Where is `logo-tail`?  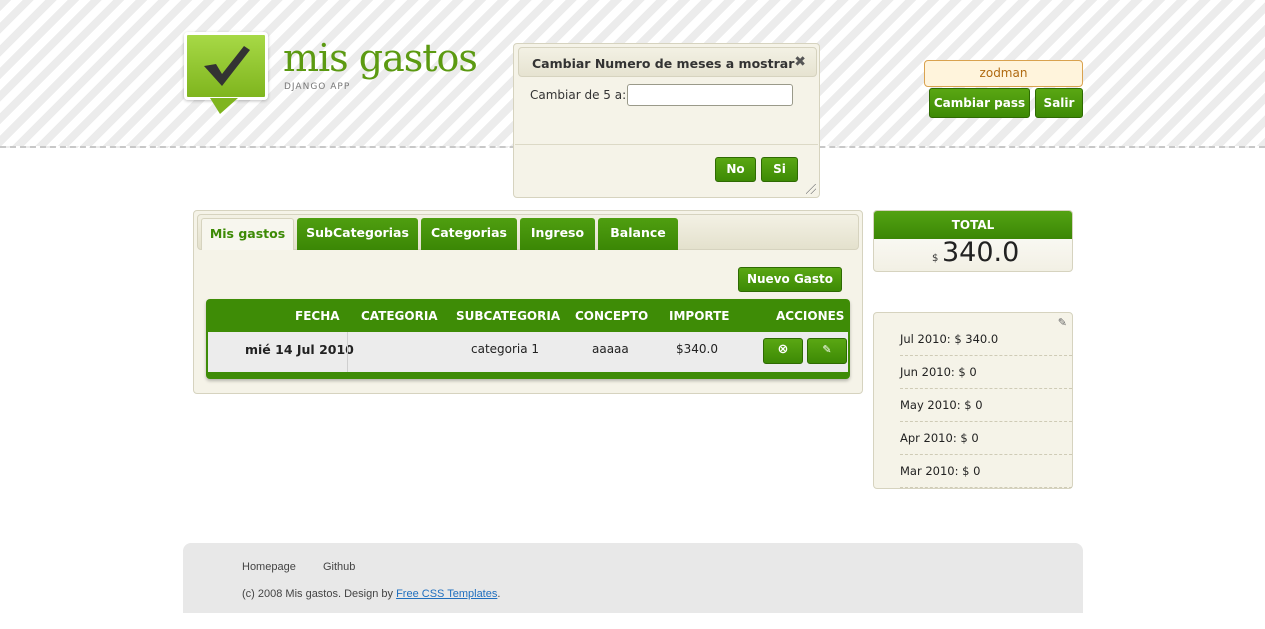 logo-tail is located at coordinates (224, 106).